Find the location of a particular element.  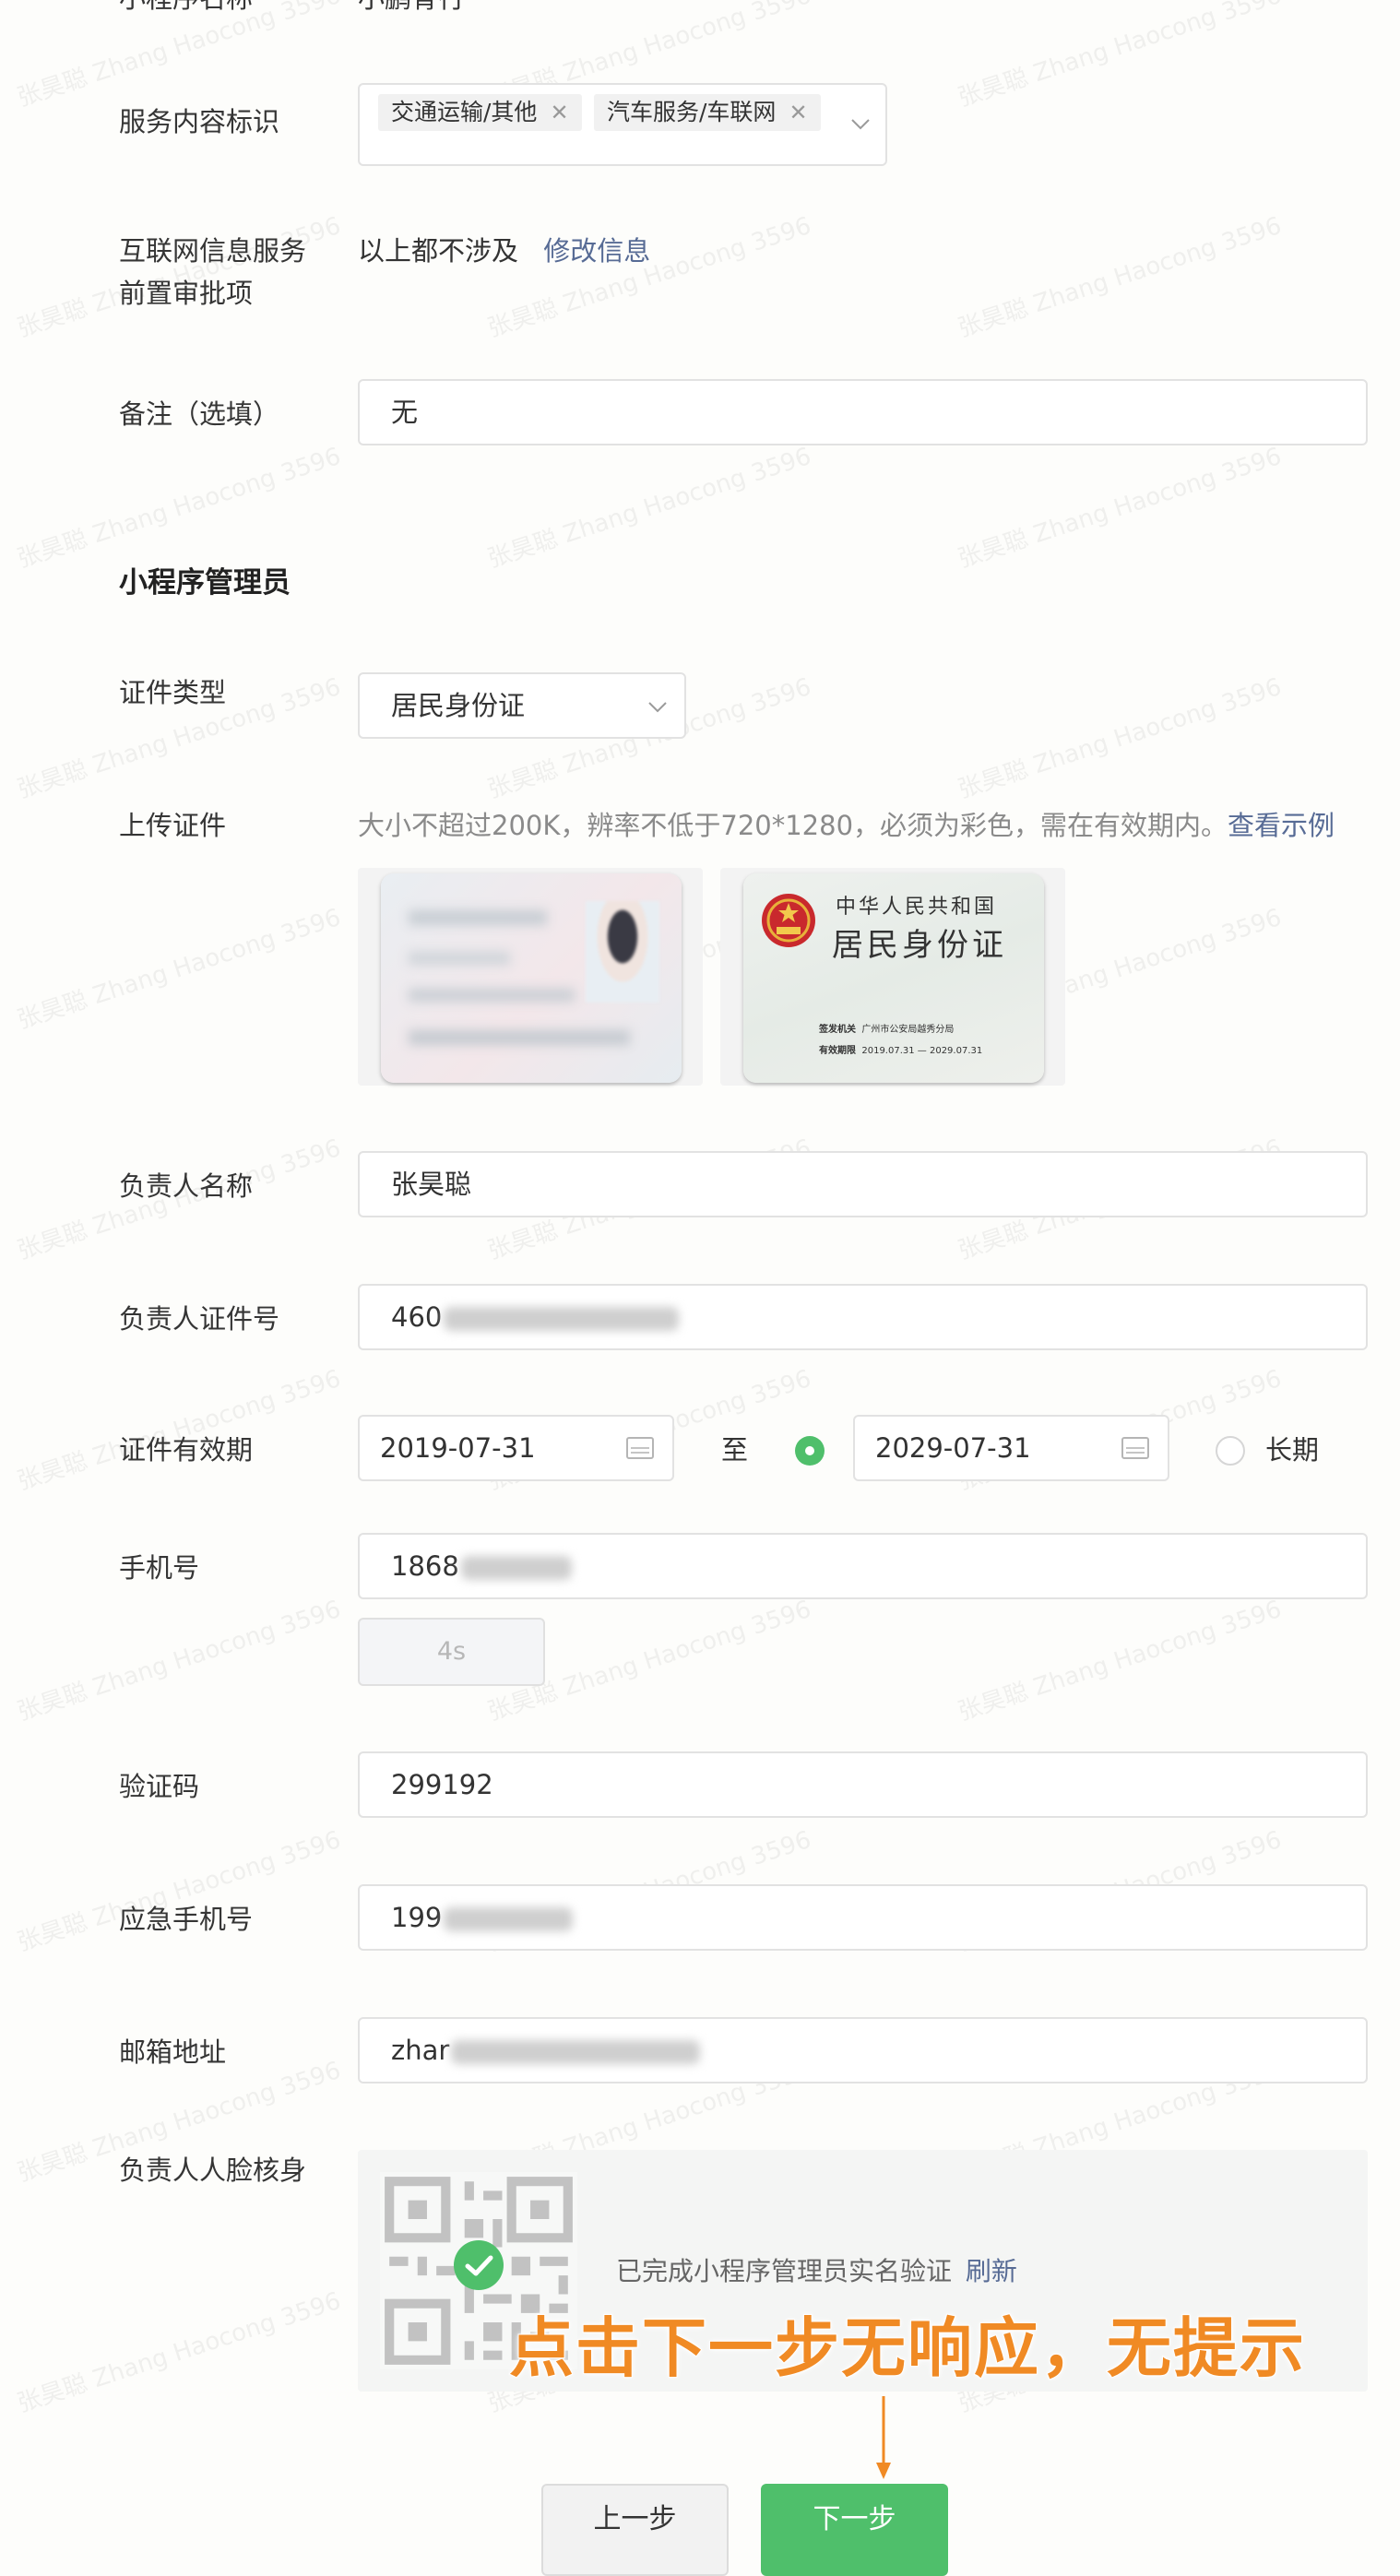

tag-car-service: 汽车服务/车联网 ✕ is located at coordinates (707, 113).